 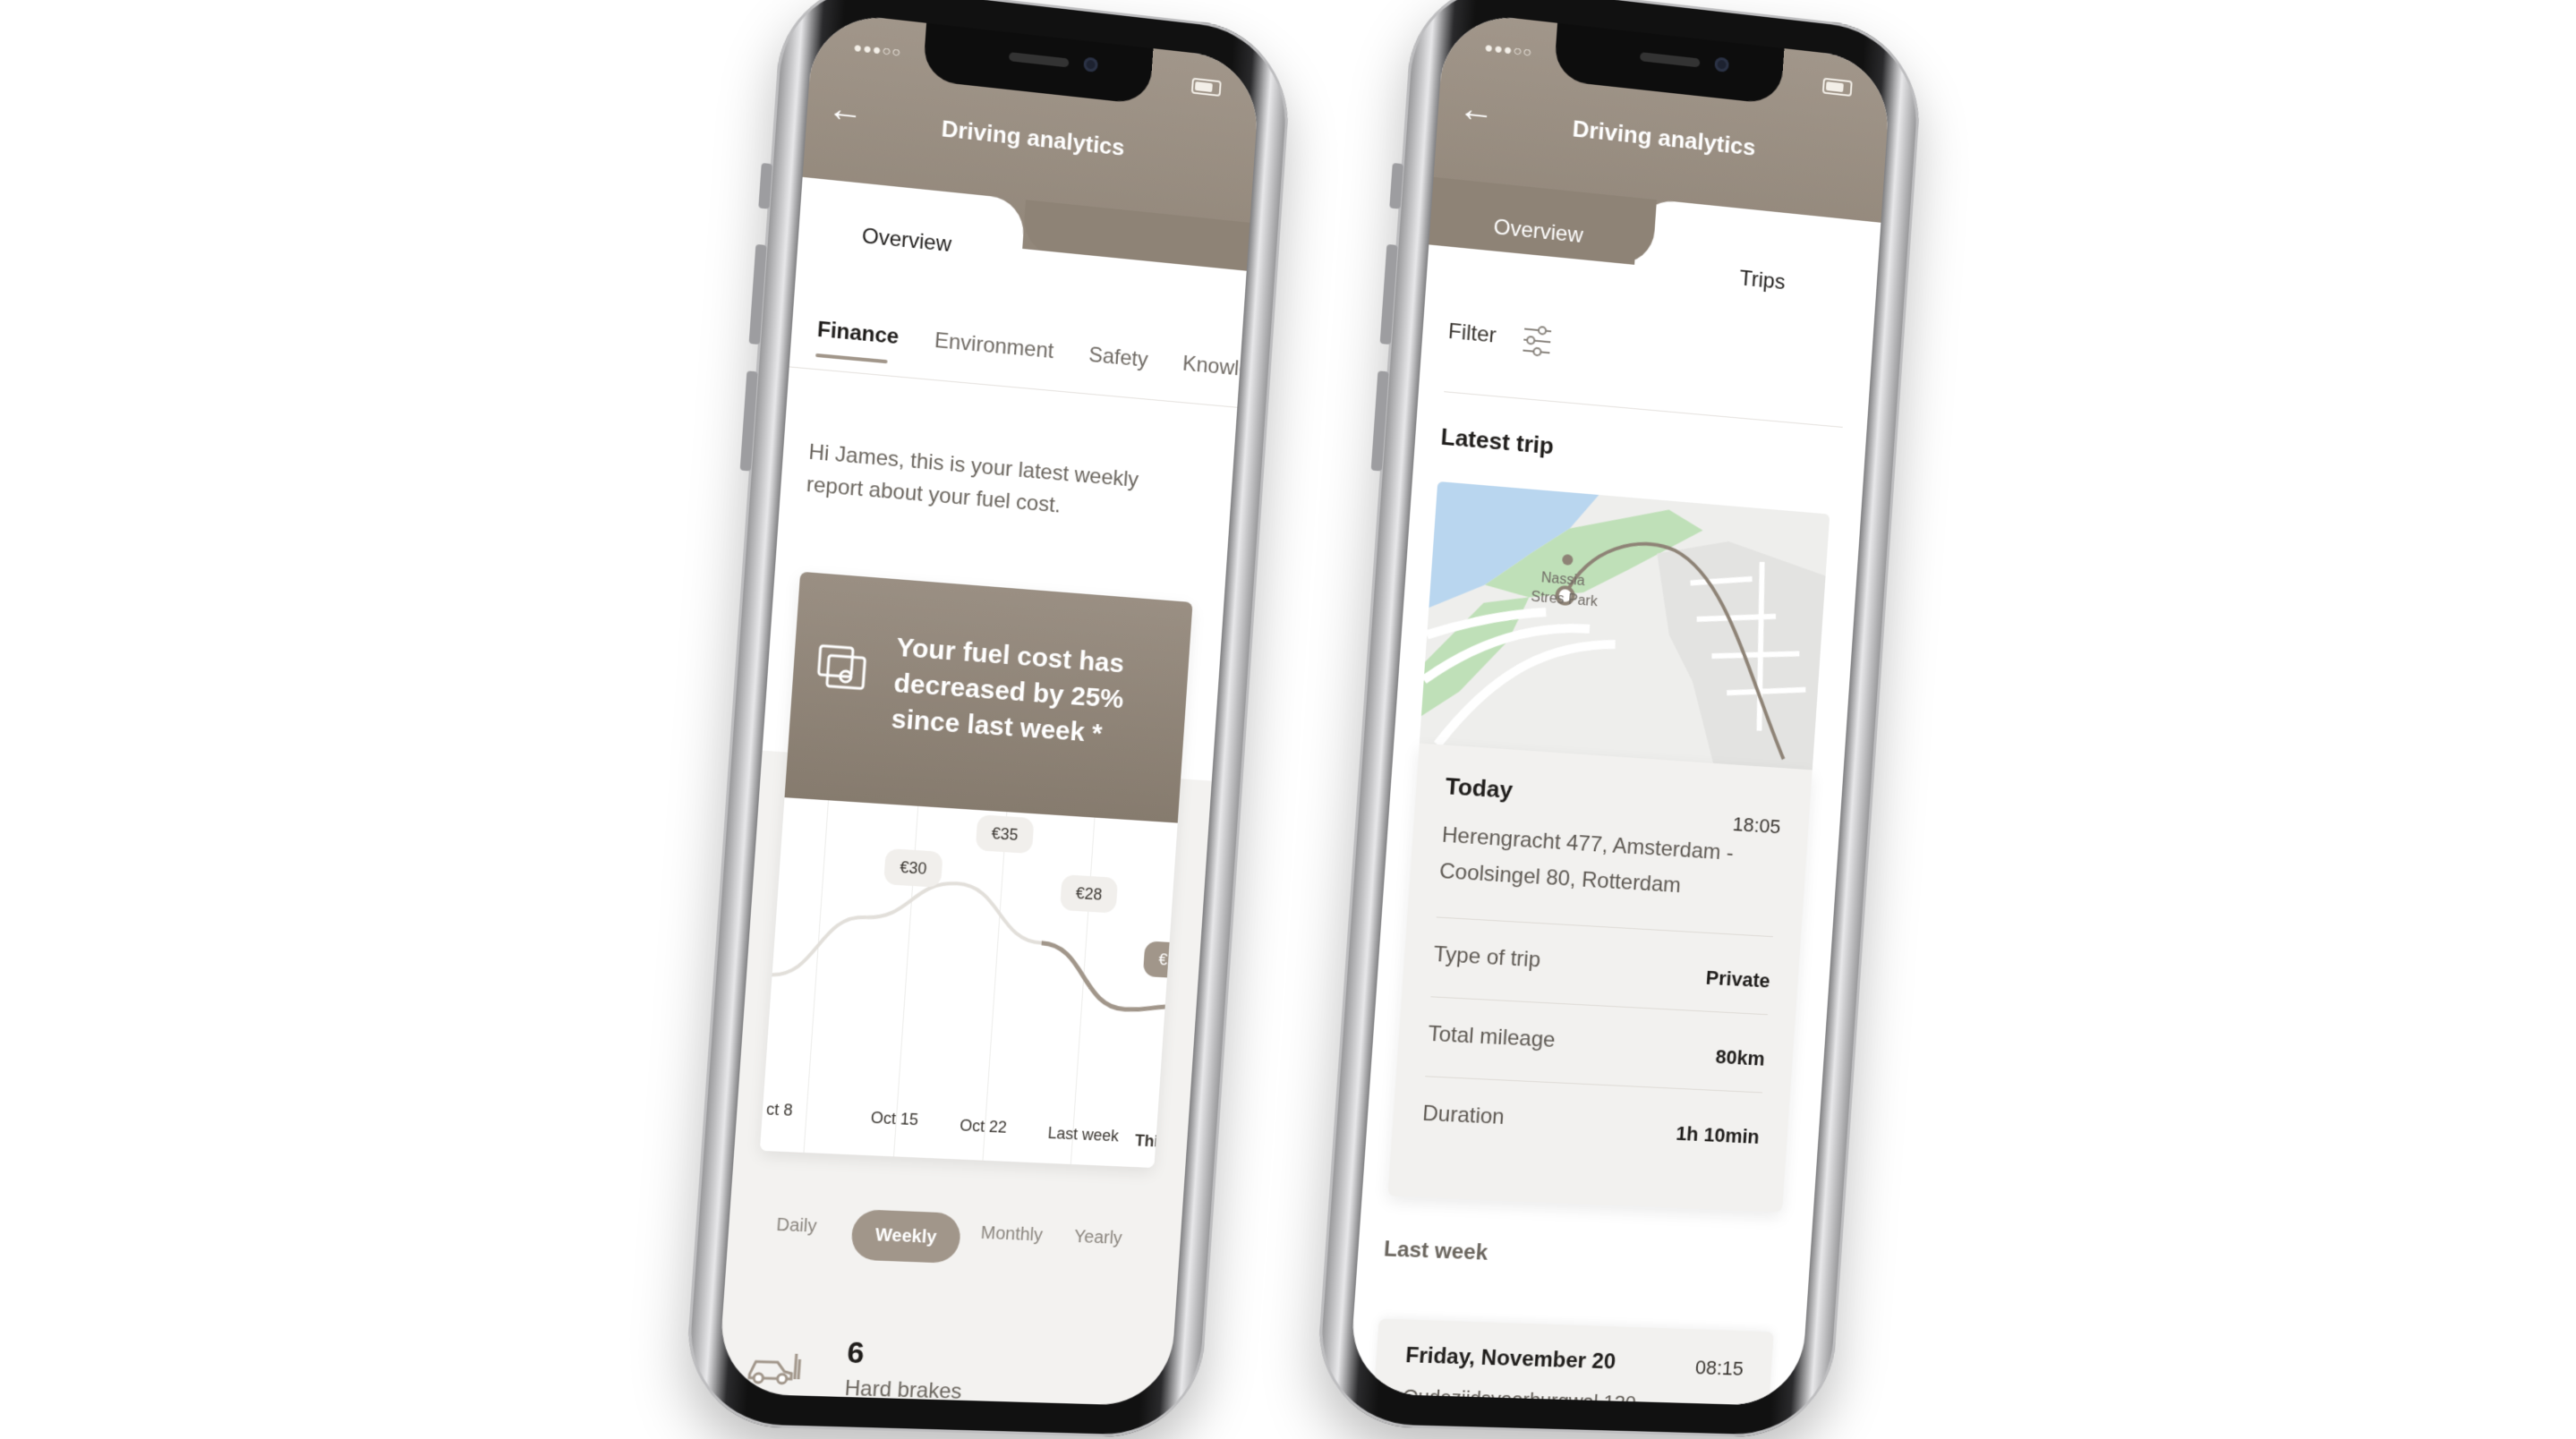 What do you see at coordinates (1083, 1134) in the screenshot?
I see `x-axis-label: Last week` at bounding box center [1083, 1134].